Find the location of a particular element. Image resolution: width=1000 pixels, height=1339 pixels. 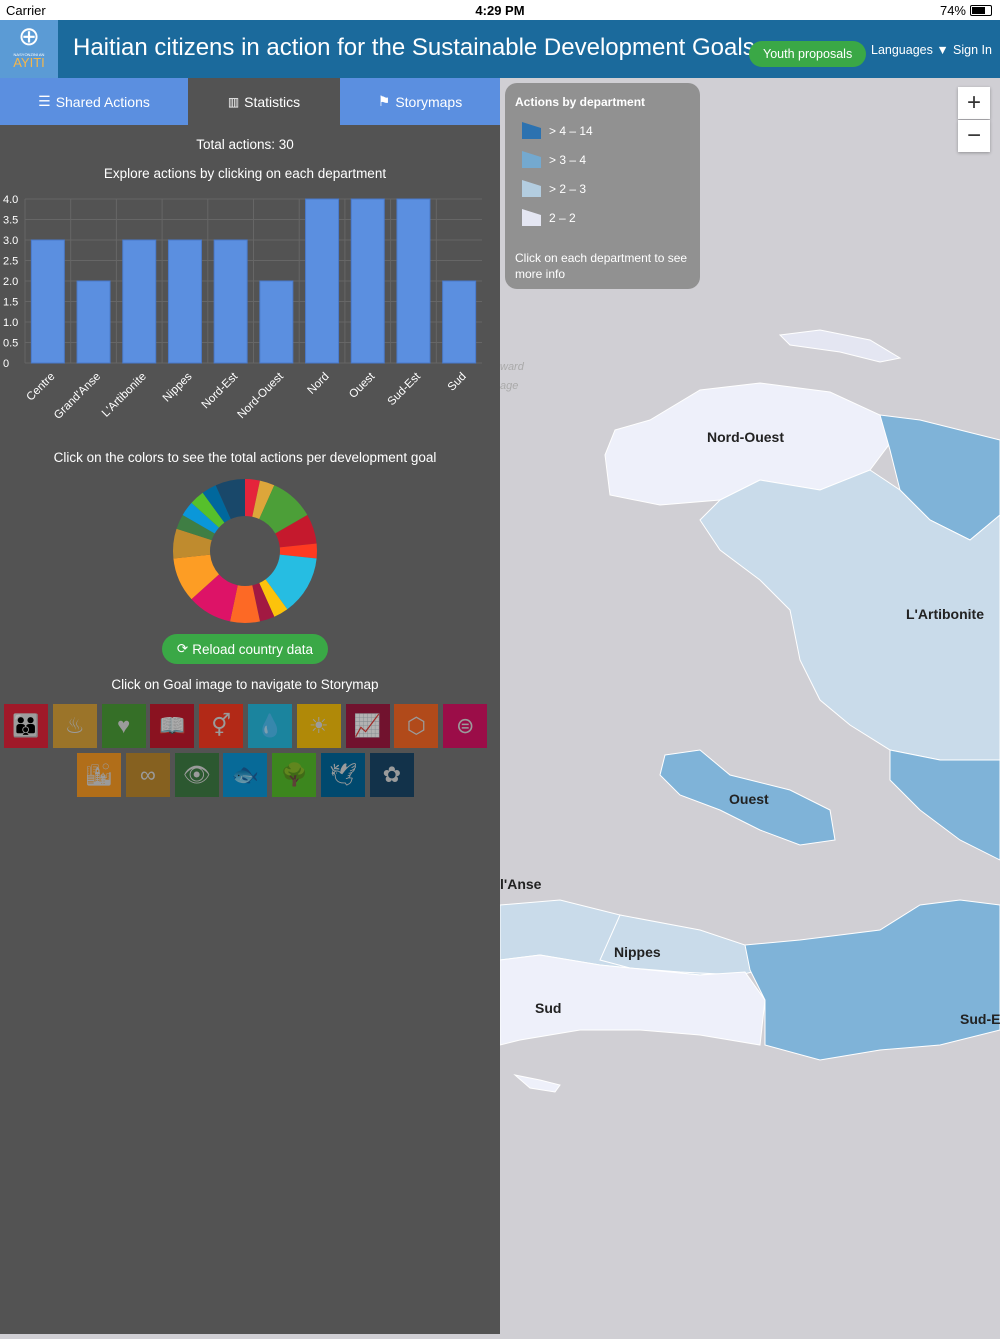

legend-item: > 4 – 14 is located at coordinates (602, 130).